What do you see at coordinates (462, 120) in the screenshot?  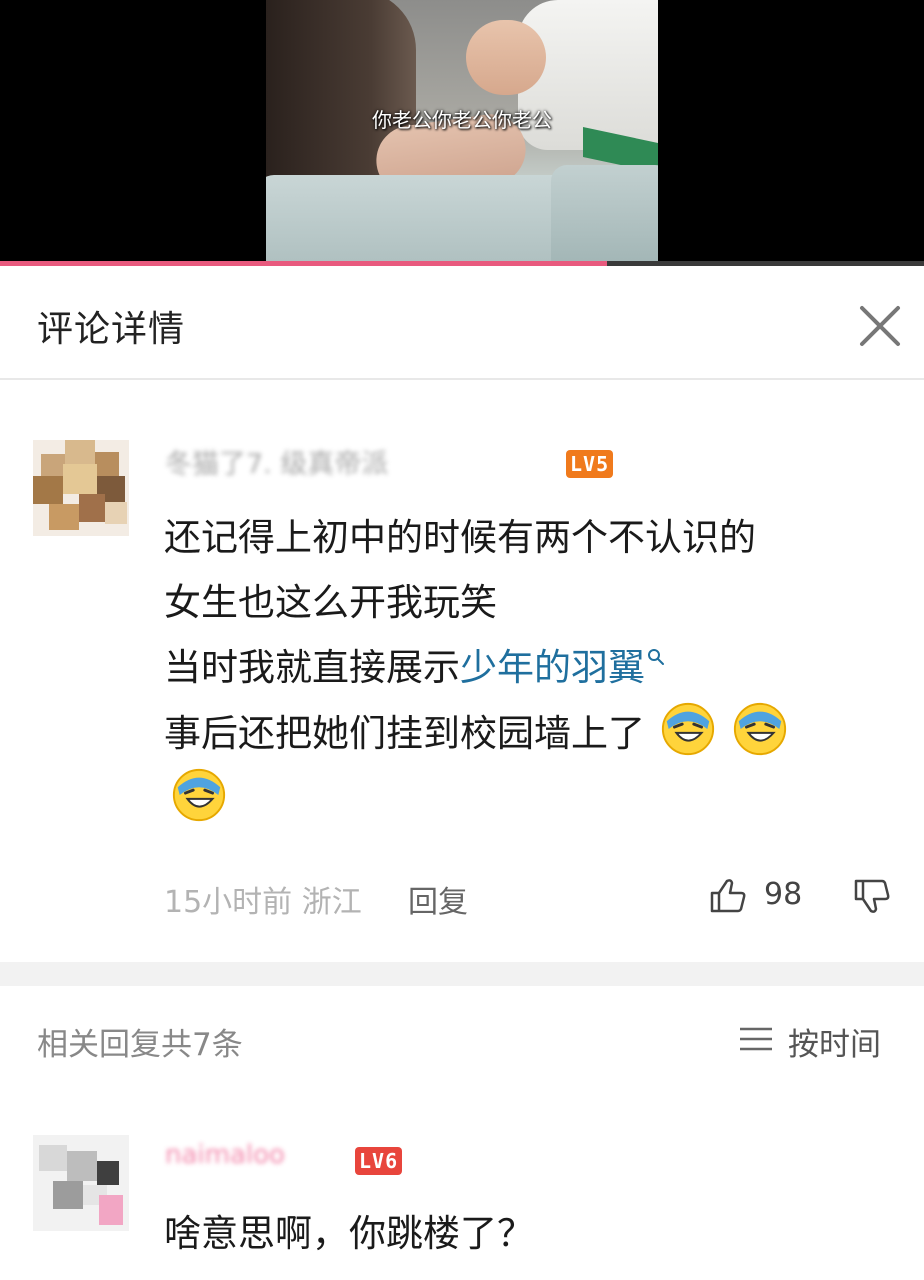 I see `video-subtitle: 你老公你老公你老公` at bounding box center [462, 120].